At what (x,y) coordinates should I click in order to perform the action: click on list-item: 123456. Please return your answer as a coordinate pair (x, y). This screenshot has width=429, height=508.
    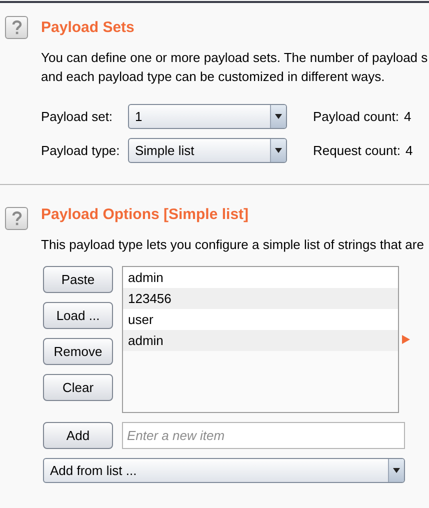
    Looking at the image, I should click on (260, 298).